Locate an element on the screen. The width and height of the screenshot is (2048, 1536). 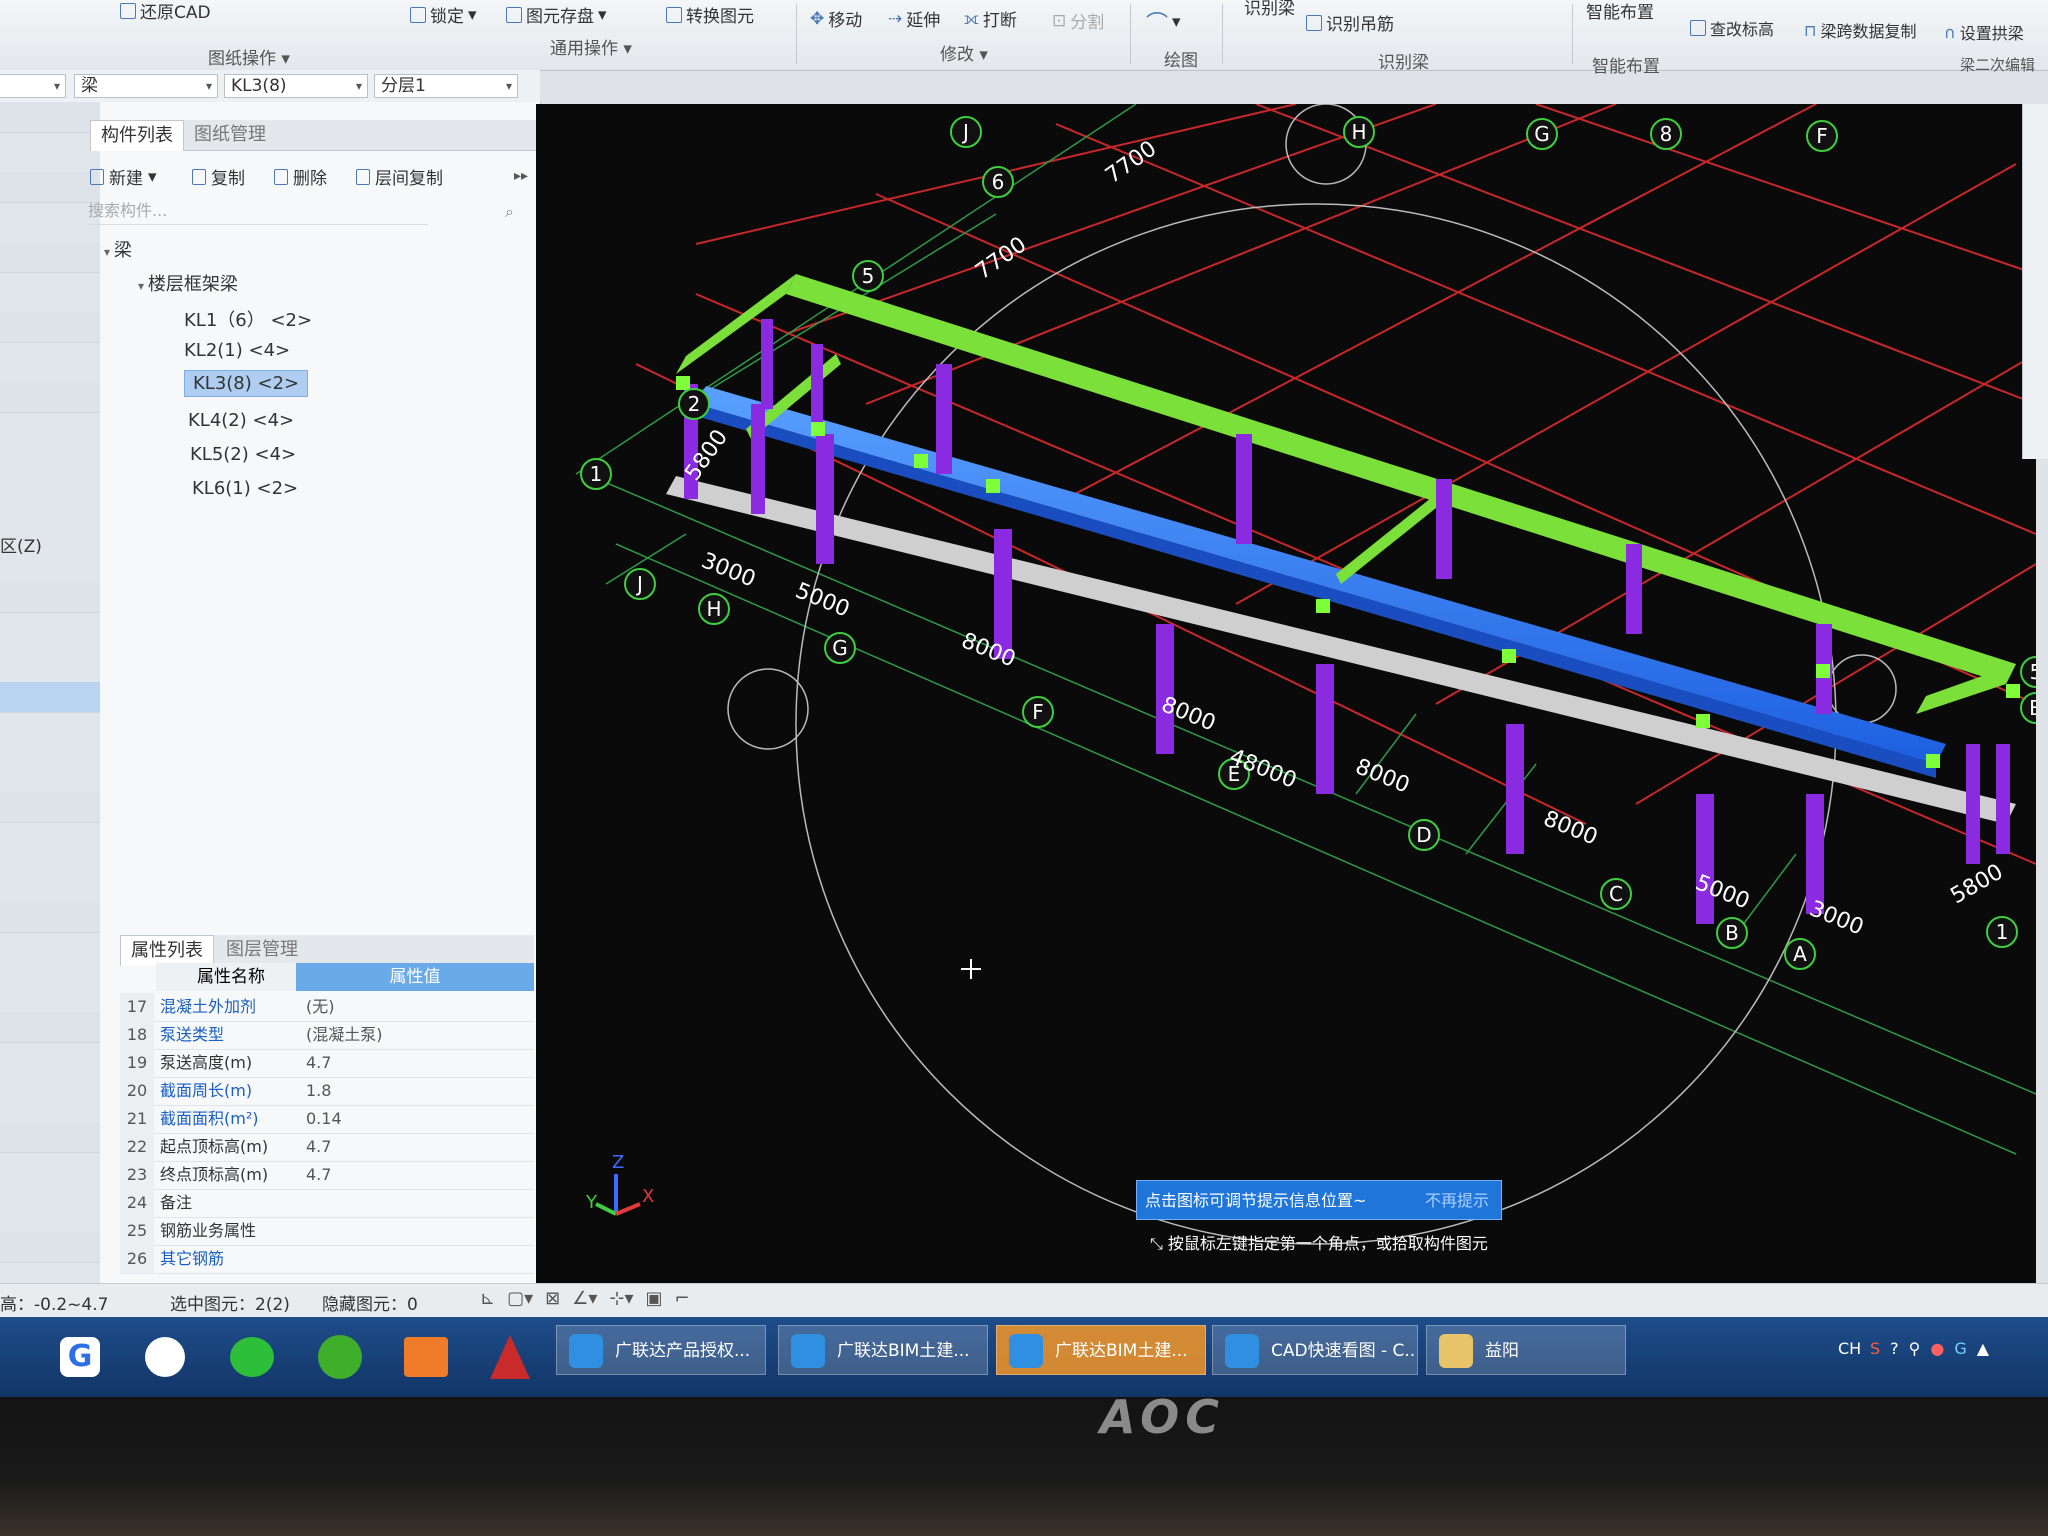
tree-item-kl2: KL2(1) <4> is located at coordinates (237, 350).